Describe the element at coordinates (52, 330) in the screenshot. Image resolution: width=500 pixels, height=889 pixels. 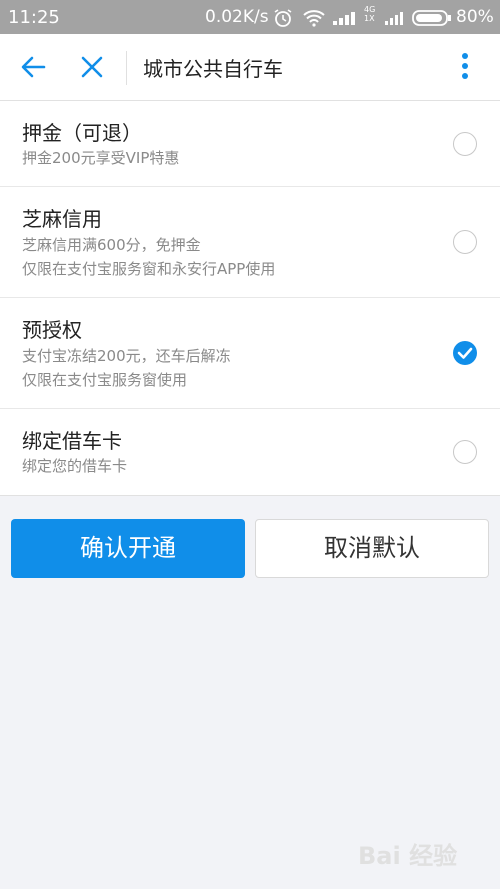
I see `option-title: 预授权` at that location.